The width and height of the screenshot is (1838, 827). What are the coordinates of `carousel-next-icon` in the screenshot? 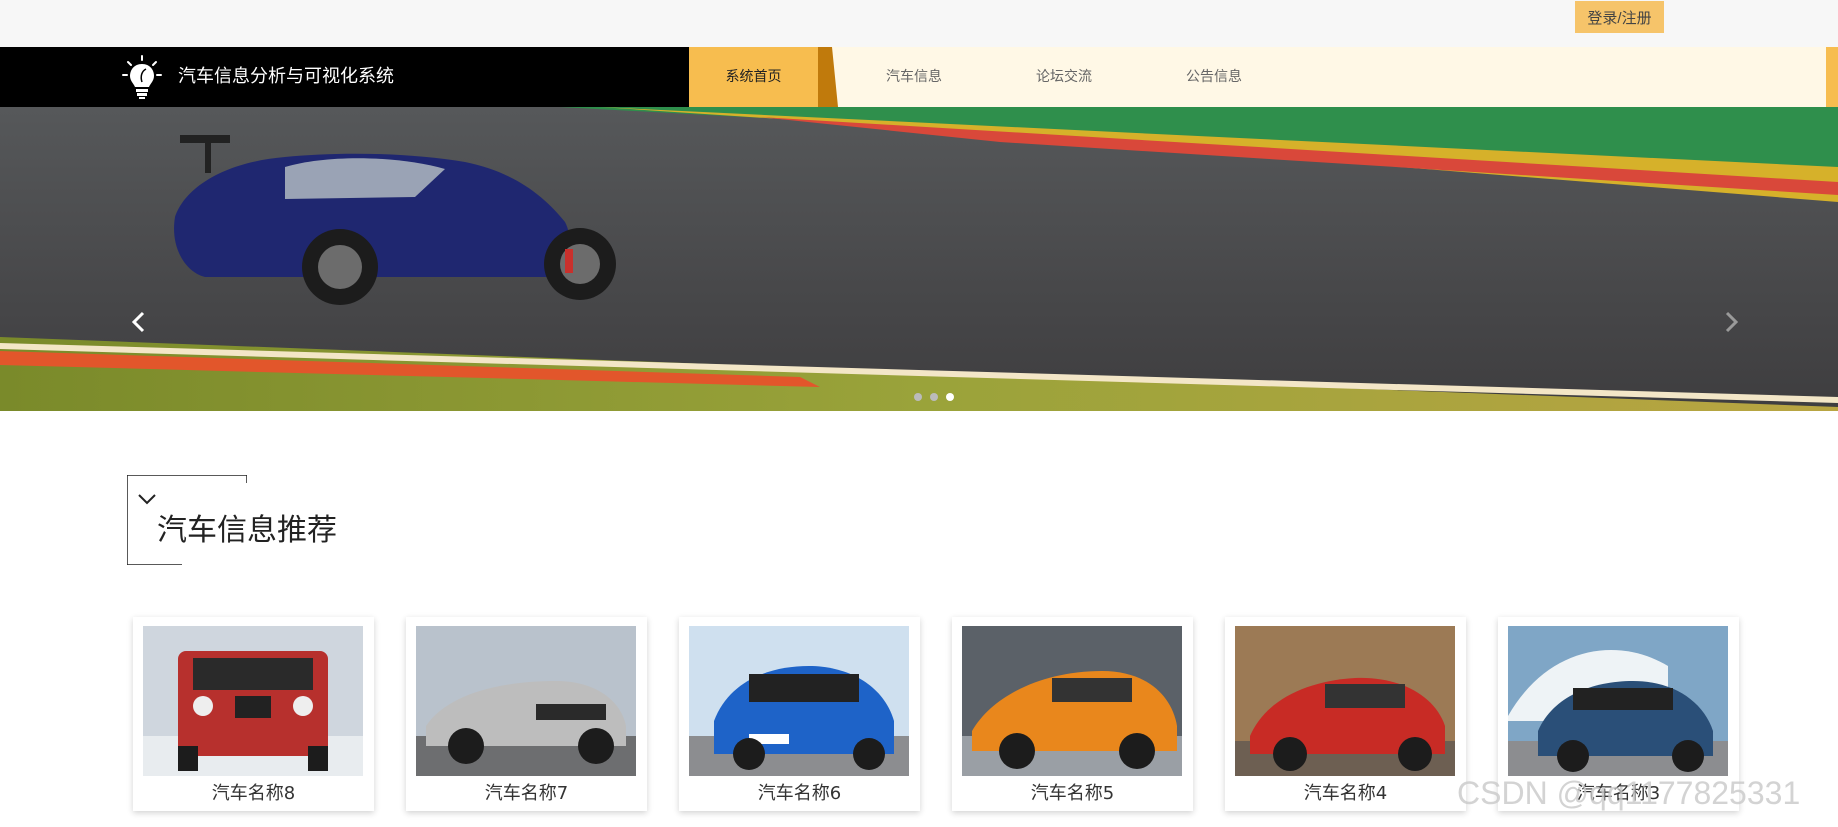 It's located at (1731, 322).